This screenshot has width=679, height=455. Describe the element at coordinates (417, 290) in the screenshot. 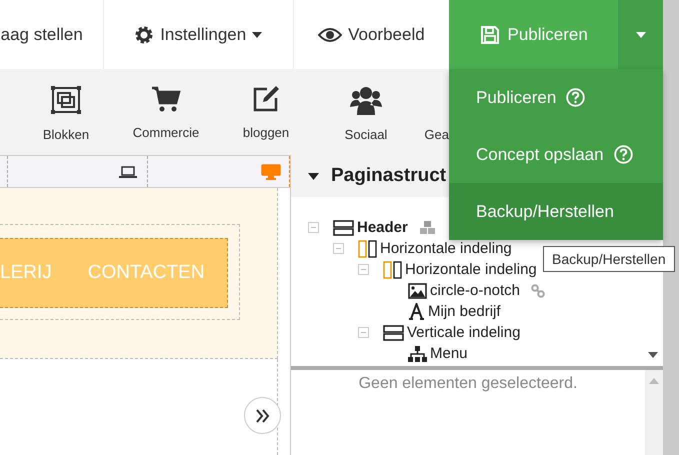

I see `image-icon` at that location.